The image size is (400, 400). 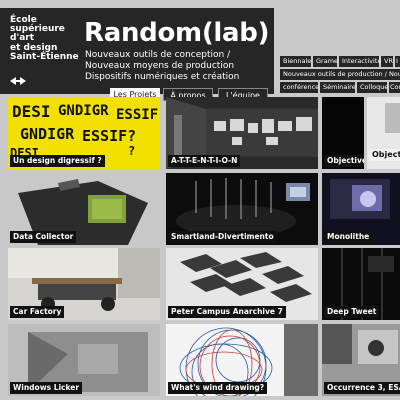 What do you see at coordinates (158, 55) in the screenshot?
I see `tagline: Nouveaux outils de conception /` at bounding box center [158, 55].